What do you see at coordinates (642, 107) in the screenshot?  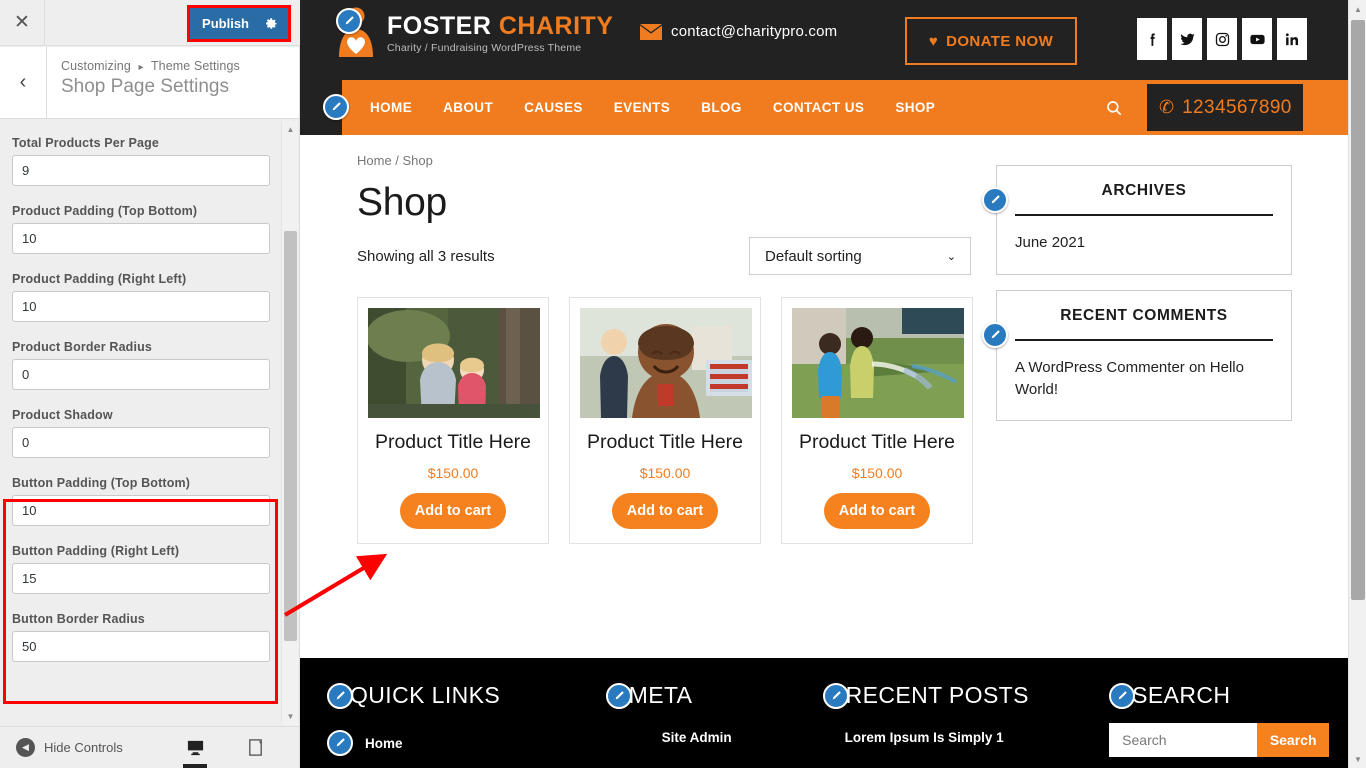 I see `nav-item-events: EVENTS` at bounding box center [642, 107].